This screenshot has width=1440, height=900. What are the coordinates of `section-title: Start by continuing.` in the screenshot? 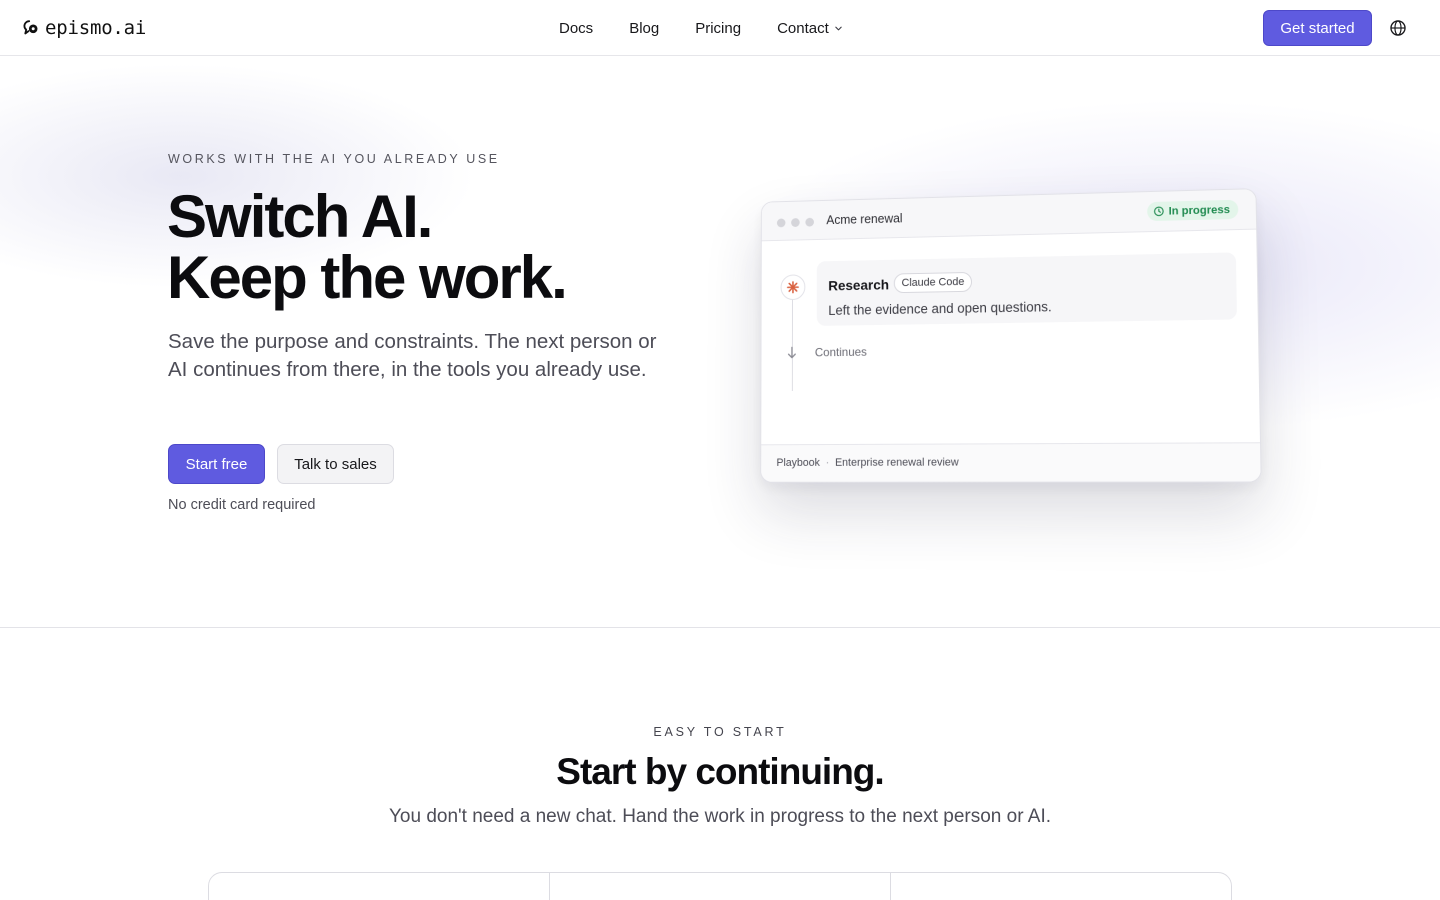 It's located at (720, 771).